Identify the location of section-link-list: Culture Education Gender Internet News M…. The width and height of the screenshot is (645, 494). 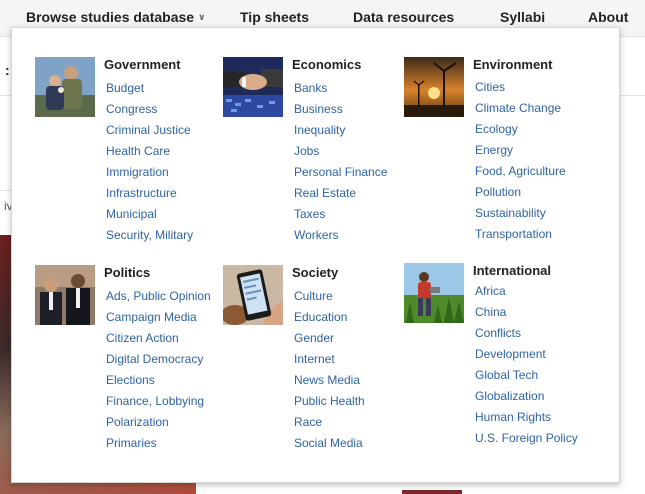
(329, 370).